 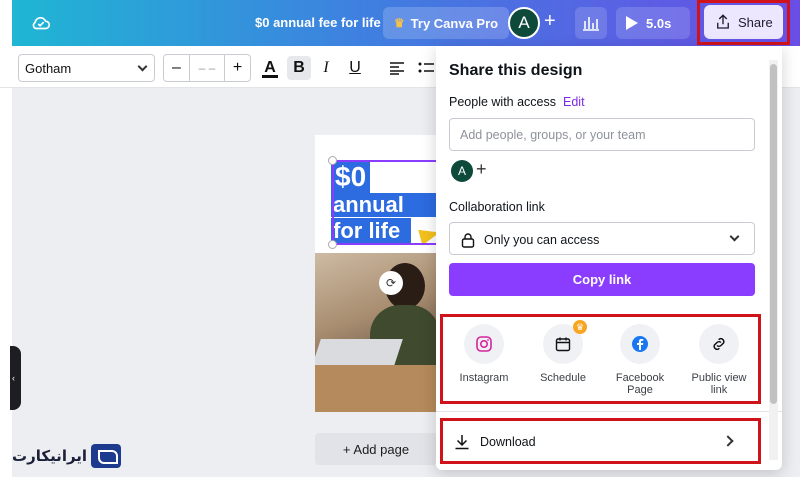 What do you see at coordinates (602, 134) in the screenshot?
I see `add-people-input: Add people, groups, or your team` at bounding box center [602, 134].